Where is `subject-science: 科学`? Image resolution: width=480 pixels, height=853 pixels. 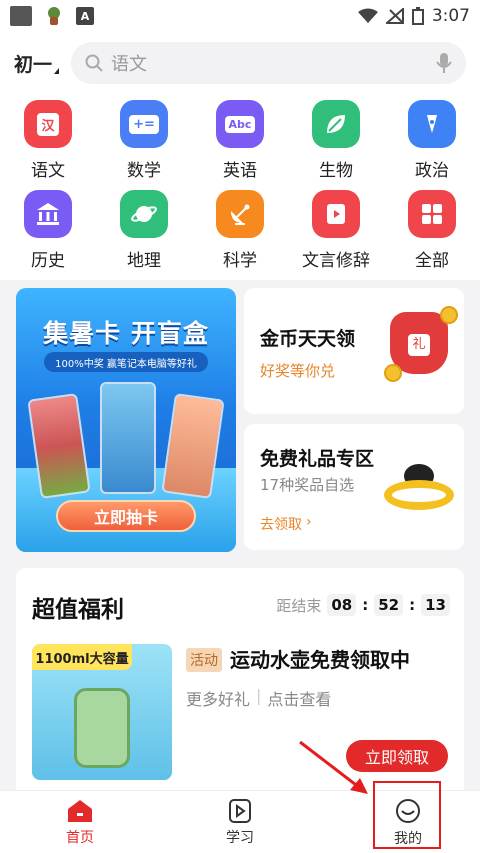 subject-science: 科学 is located at coordinates (240, 235).